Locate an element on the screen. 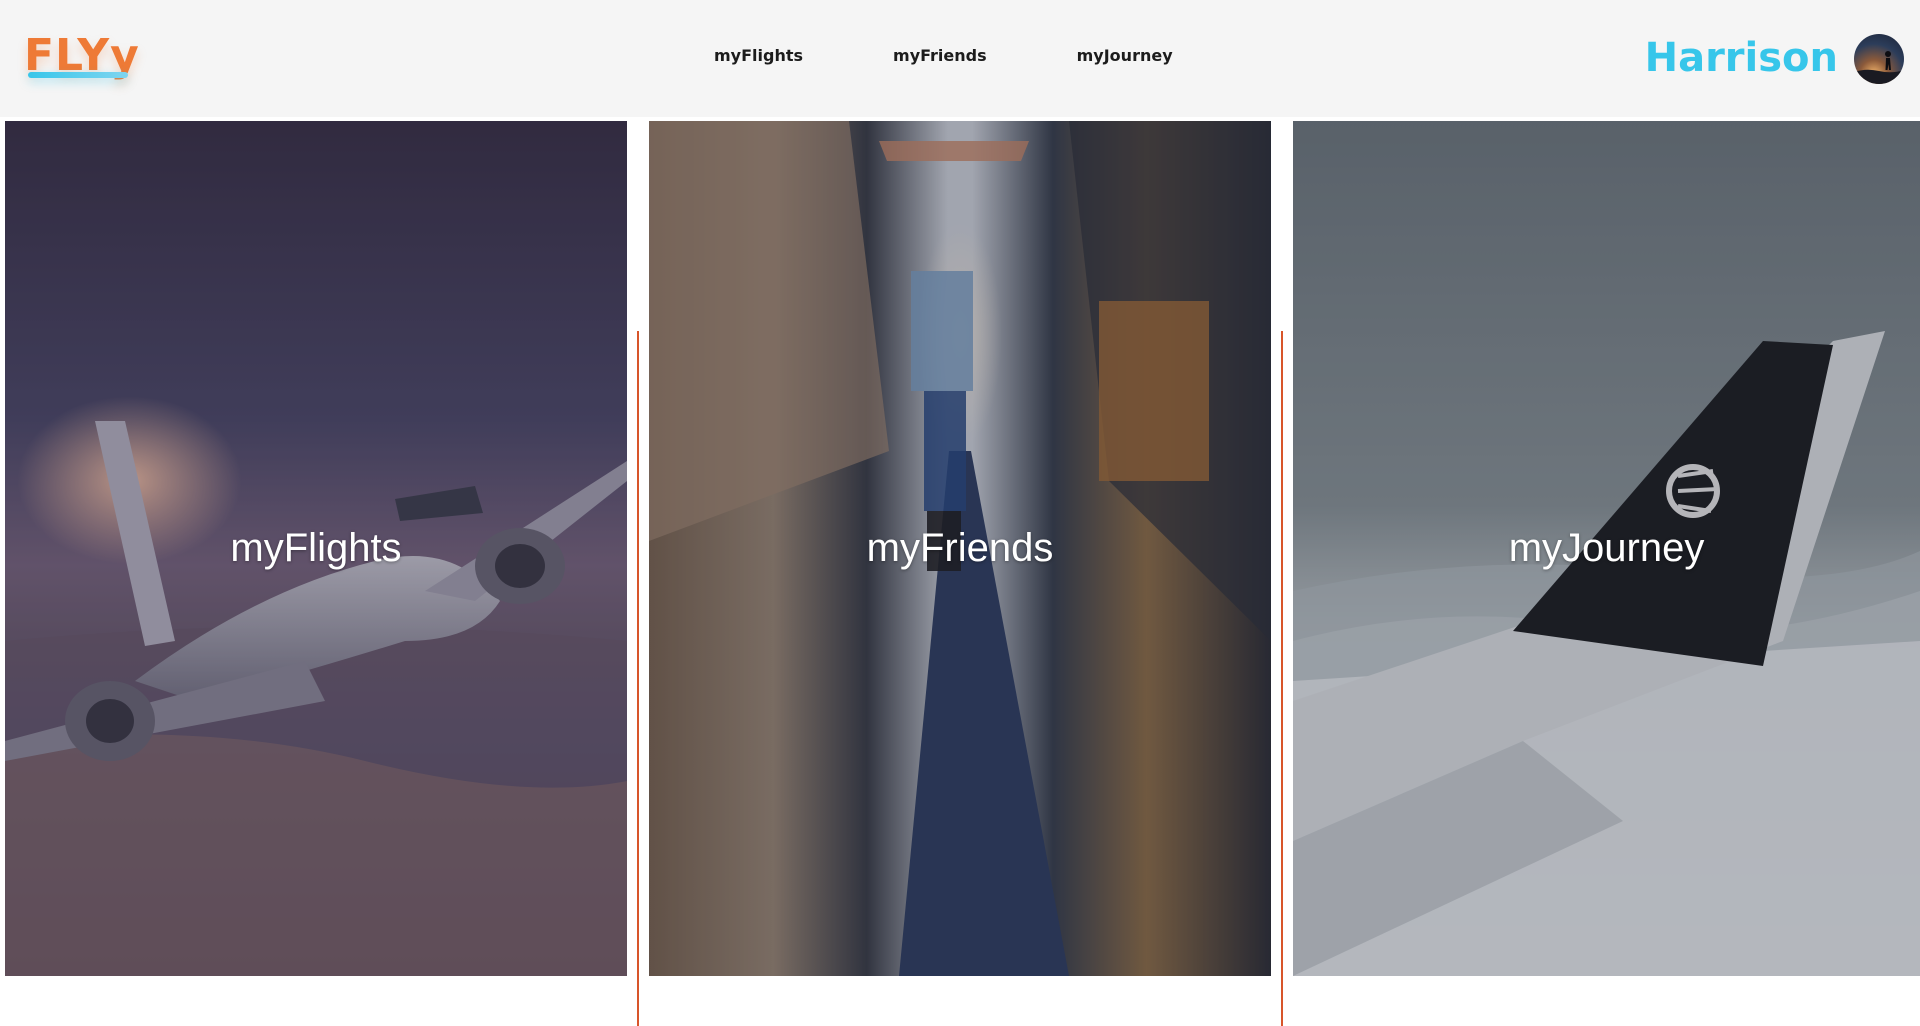  panel-label-myfriends: myFriends is located at coordinates (960, 548).